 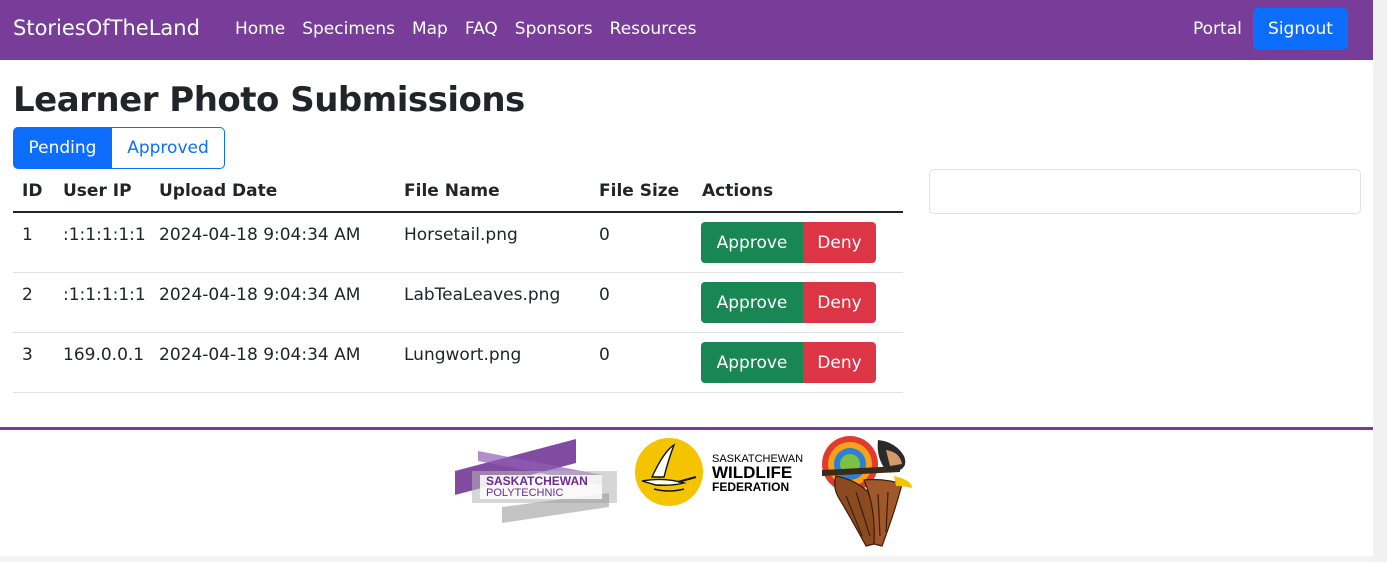 I want to click on tab-approved: Approved, so click(x=168, y=148).